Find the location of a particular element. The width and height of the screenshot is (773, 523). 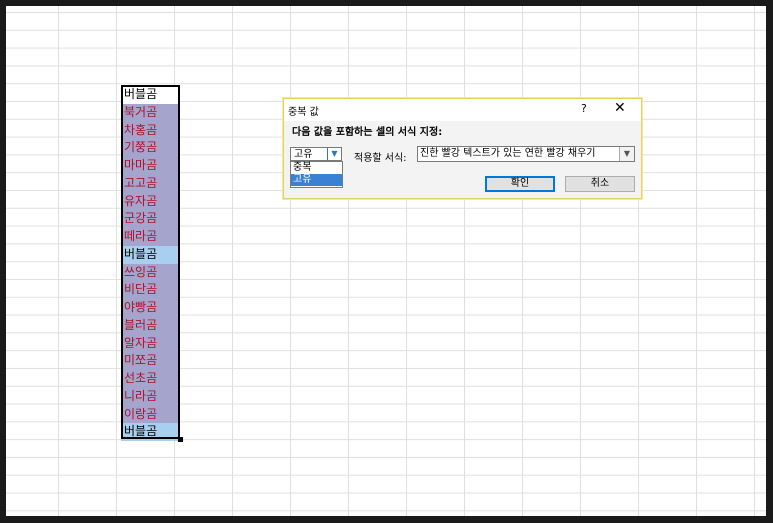

help-icon: ? is located at coordinates (584, 108).